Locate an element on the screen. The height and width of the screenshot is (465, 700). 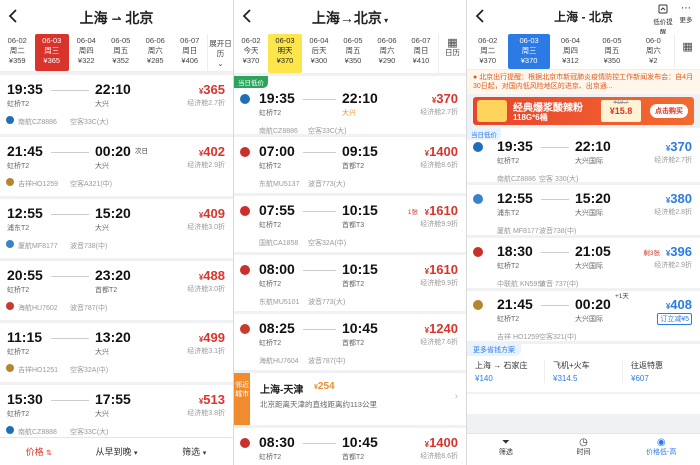
filter-button: ⏷ 筛选 is located at coordinates (506, 449).